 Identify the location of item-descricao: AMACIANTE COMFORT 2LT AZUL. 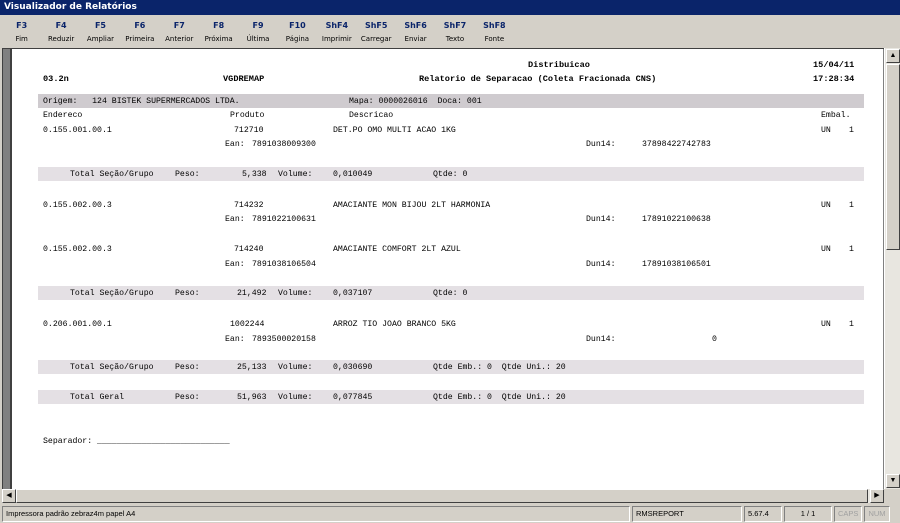
(397, 249).